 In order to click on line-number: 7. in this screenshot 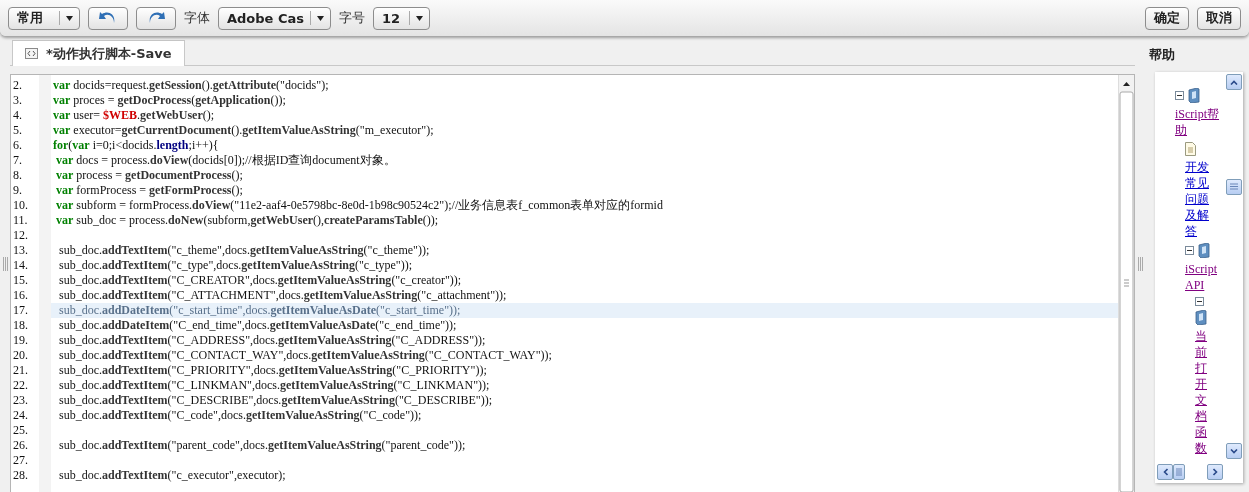, I will do `click(17, 160)`.